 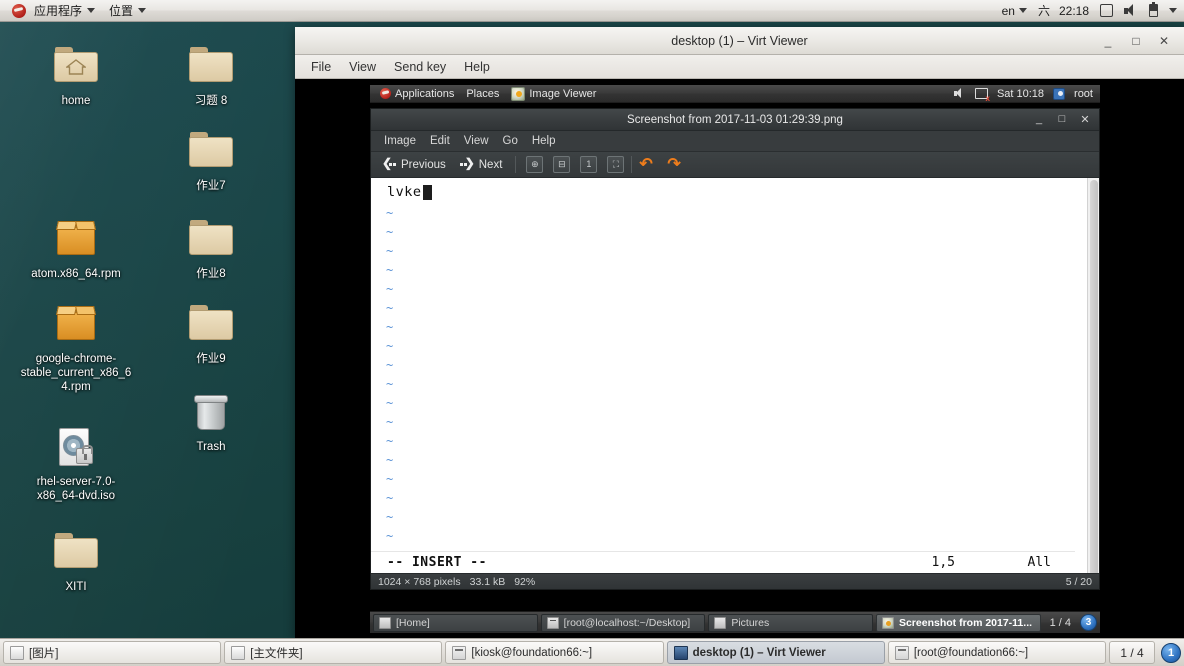 I want to click on image-viewer-menubar: Image Edit View Go Help, so click(x=735, y=141).